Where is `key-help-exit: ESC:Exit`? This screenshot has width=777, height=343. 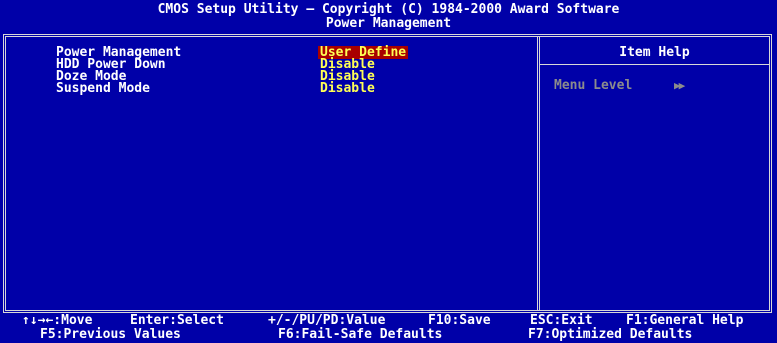 key-help-exit: ESC:Exit is located at coordinates (561, 320).